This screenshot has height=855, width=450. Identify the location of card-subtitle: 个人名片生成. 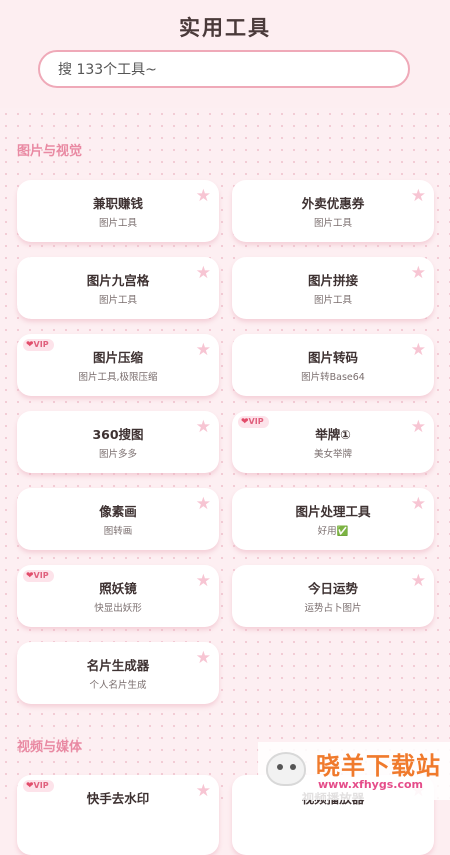
(118, 685).